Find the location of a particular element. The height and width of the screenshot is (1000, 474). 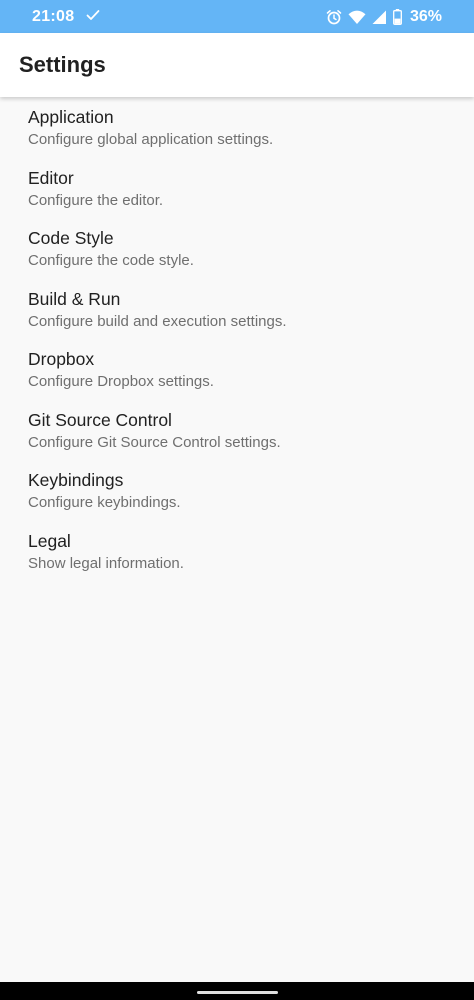

home-gesture-handle is located at coordinates (237, 992).